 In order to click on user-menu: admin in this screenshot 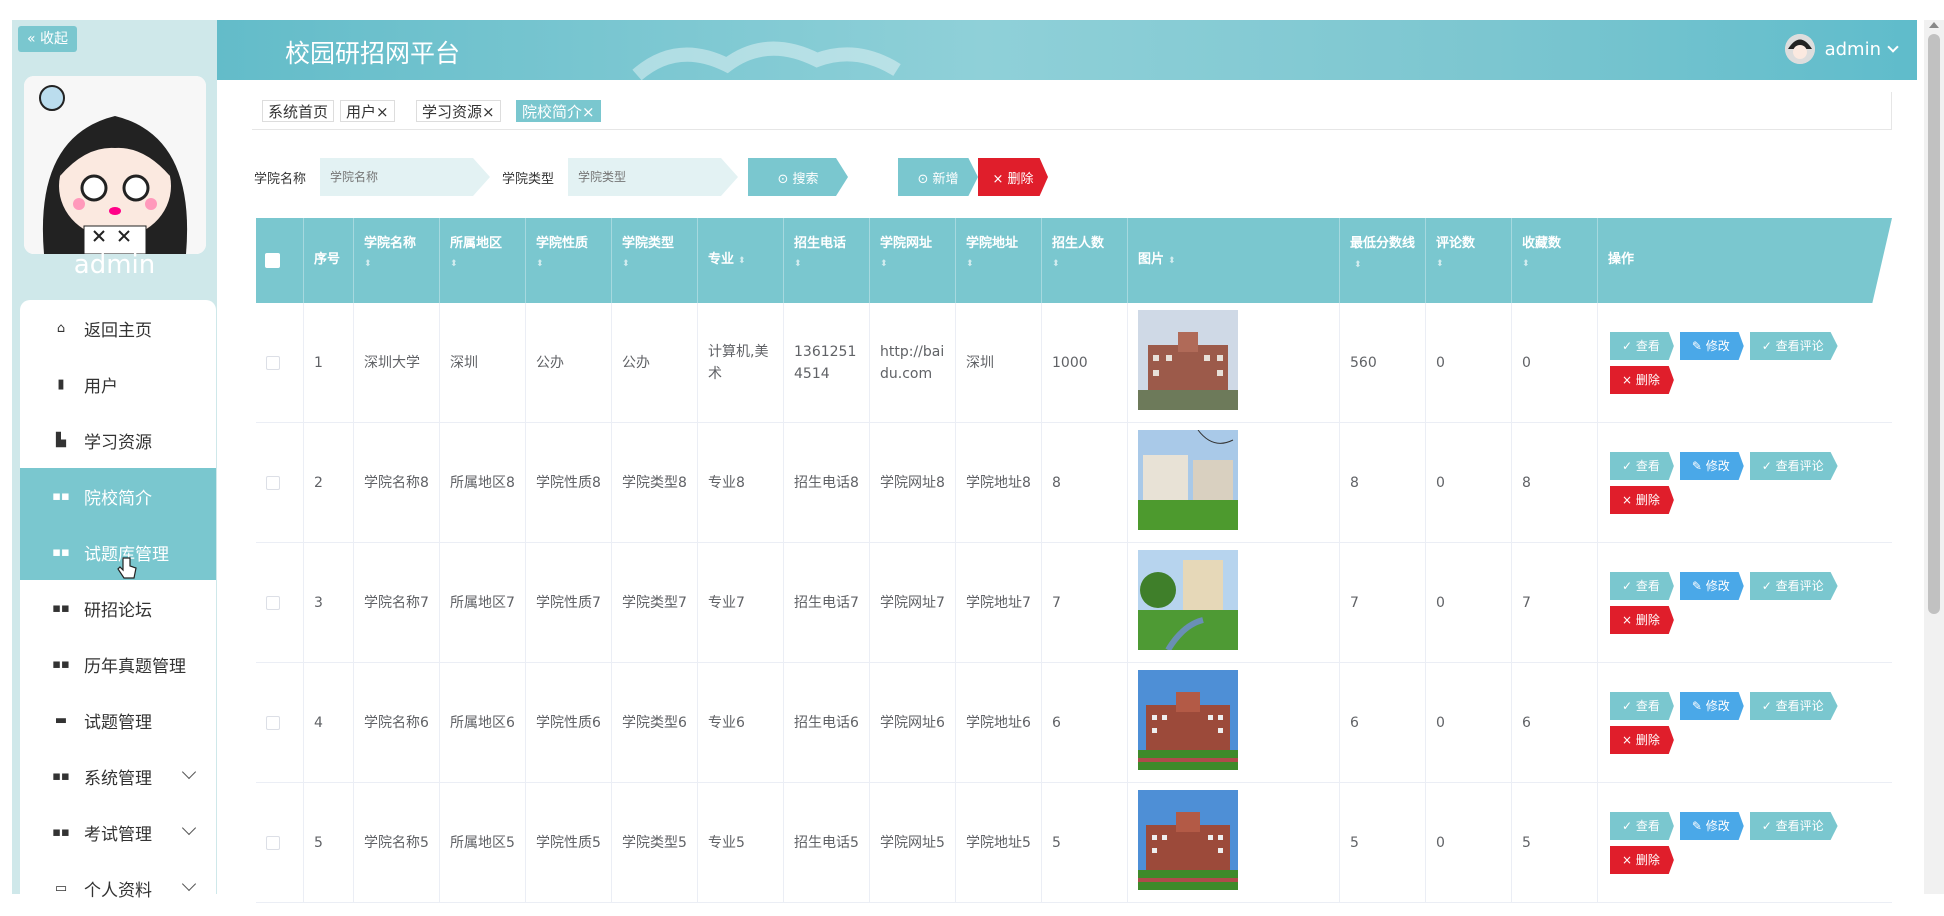, I will do `click(1841, 49)`.